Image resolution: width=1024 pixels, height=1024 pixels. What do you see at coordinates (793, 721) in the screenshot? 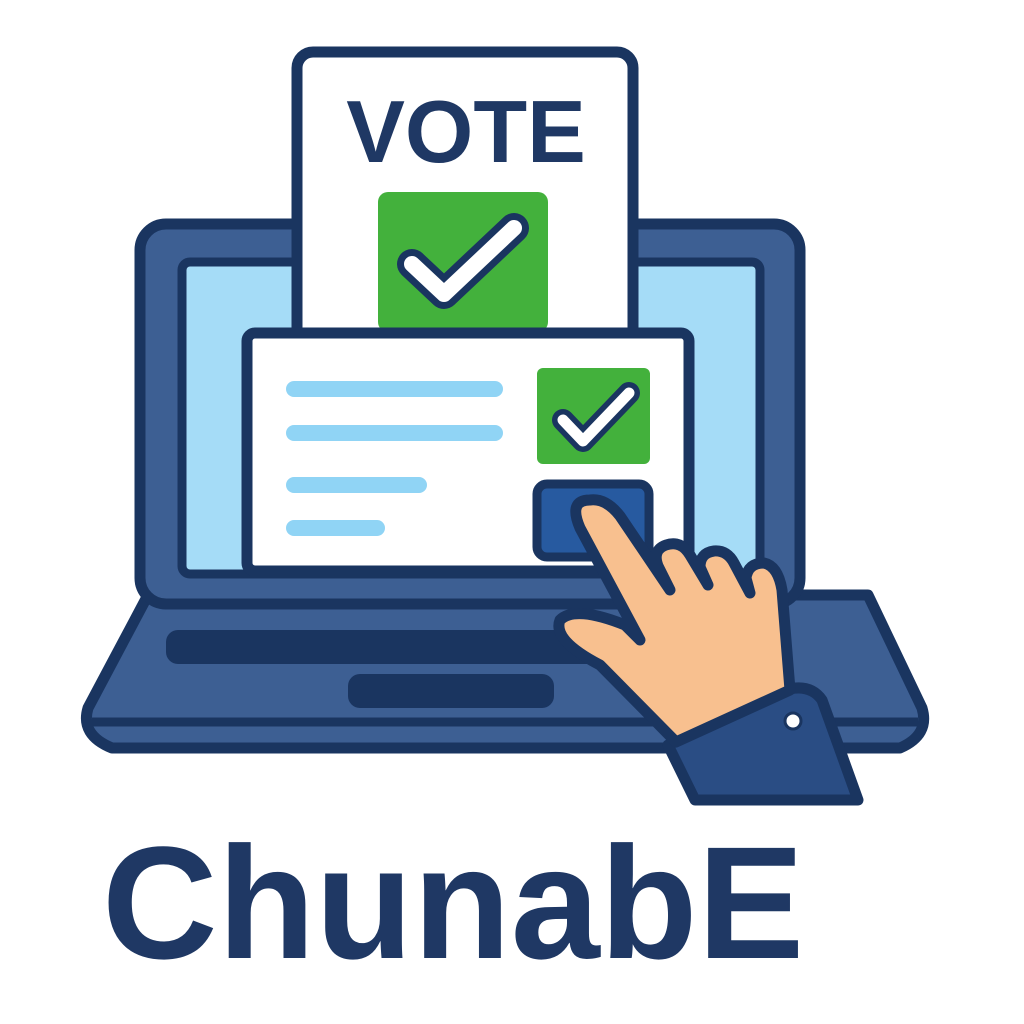
I see `cufflink` at bounding box center [793, 721].